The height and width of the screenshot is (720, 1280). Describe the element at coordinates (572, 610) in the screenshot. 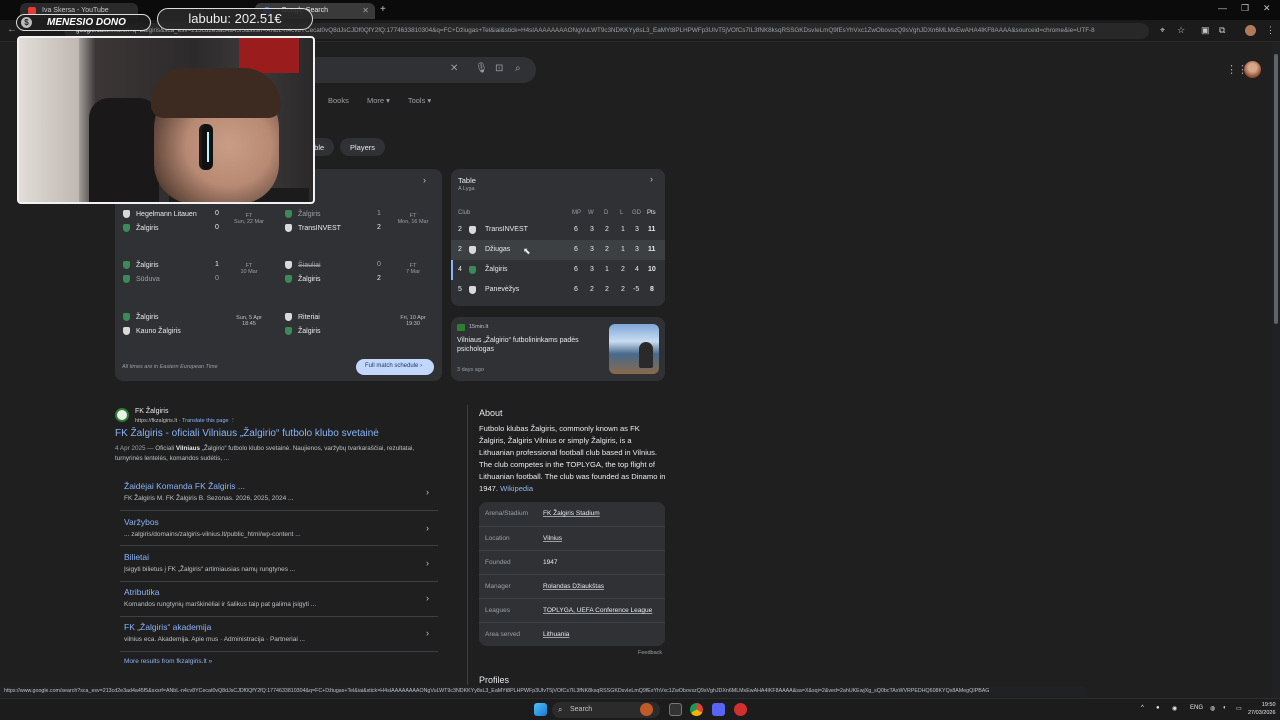

I see `fact-row: Leagues TOPLYGA, UEFA Conference League` at that location.